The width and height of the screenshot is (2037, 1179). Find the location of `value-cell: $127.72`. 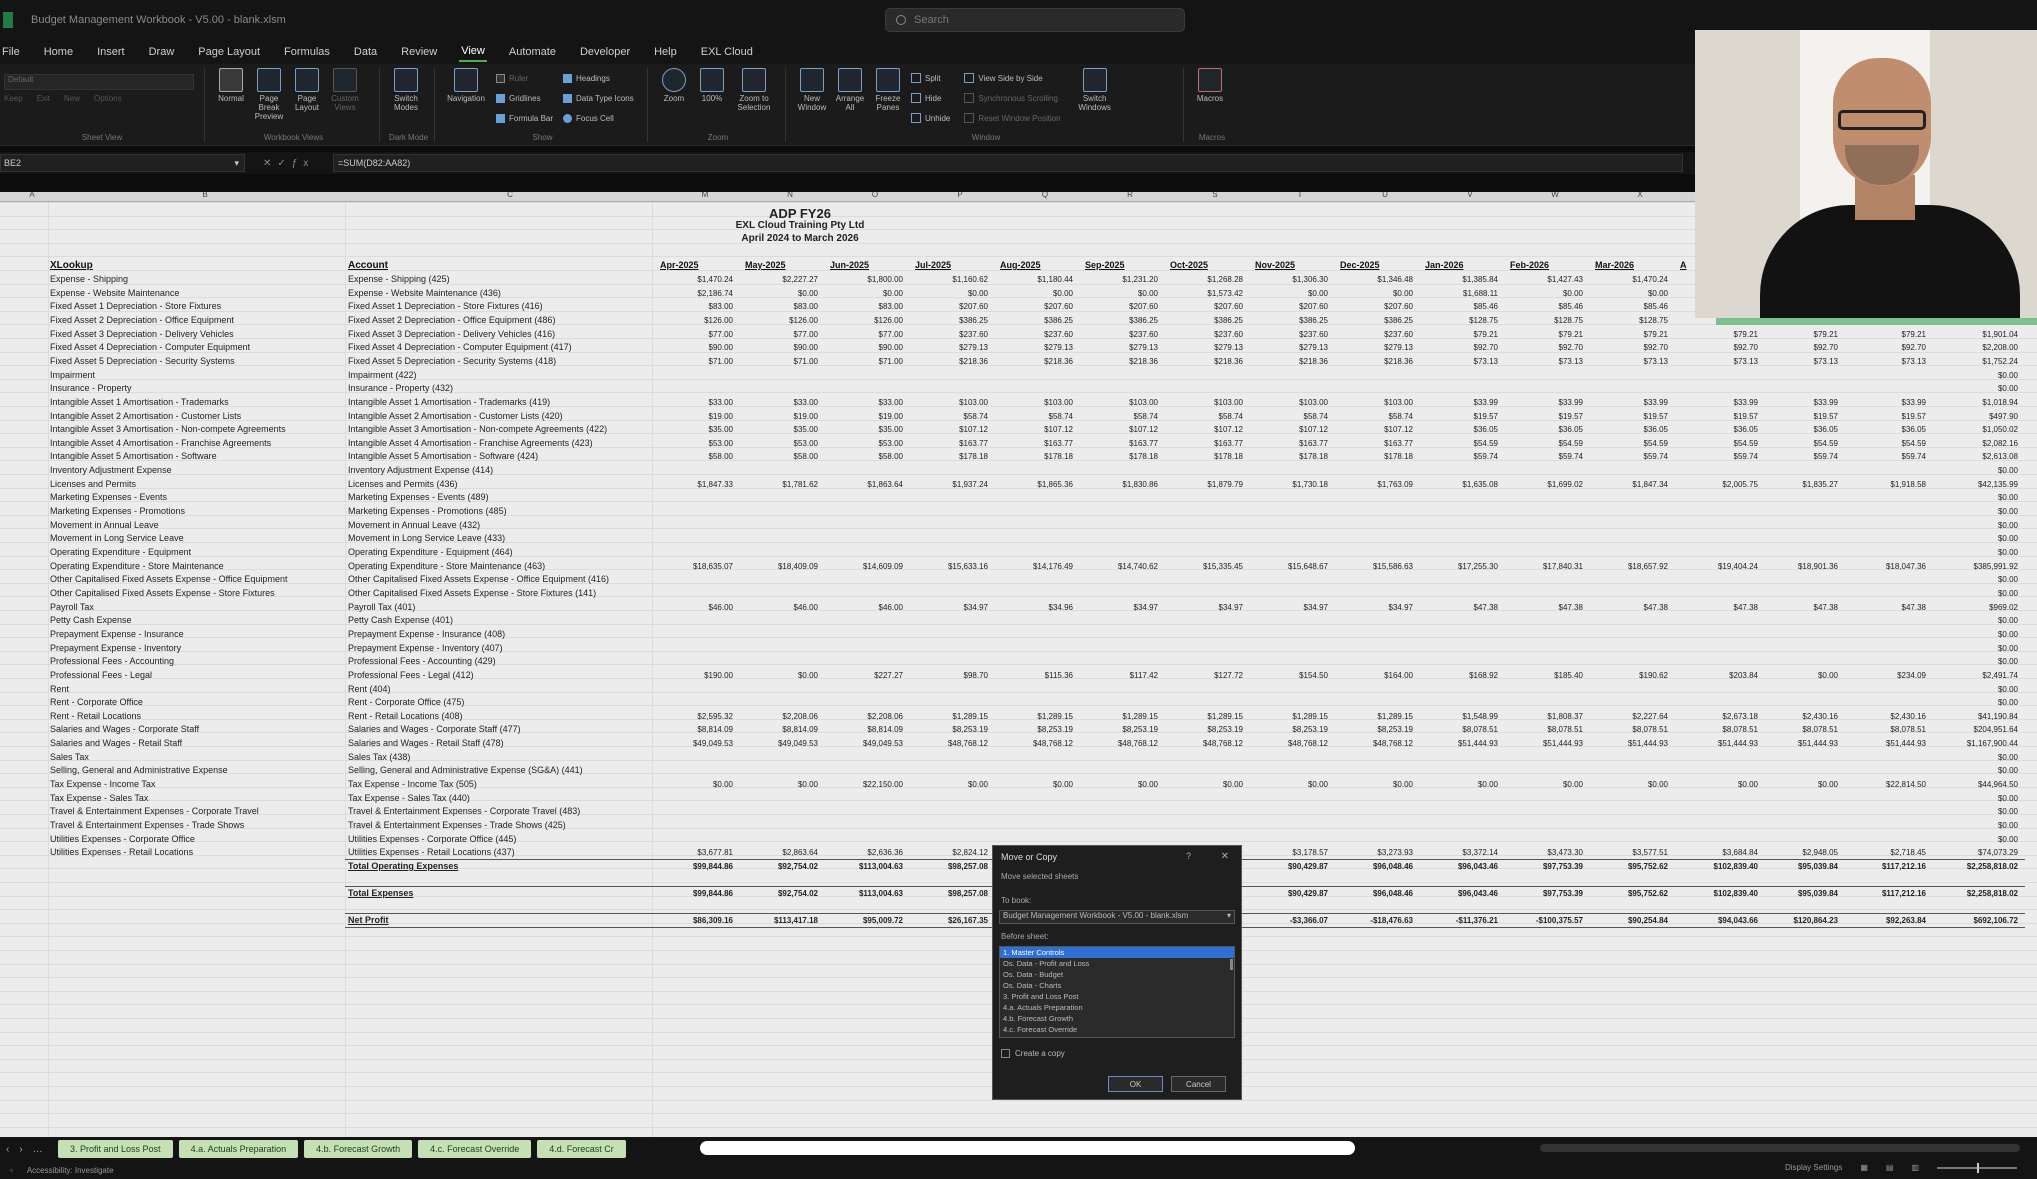

value-cell: $127.72 is located at coordinates (1204, 675).